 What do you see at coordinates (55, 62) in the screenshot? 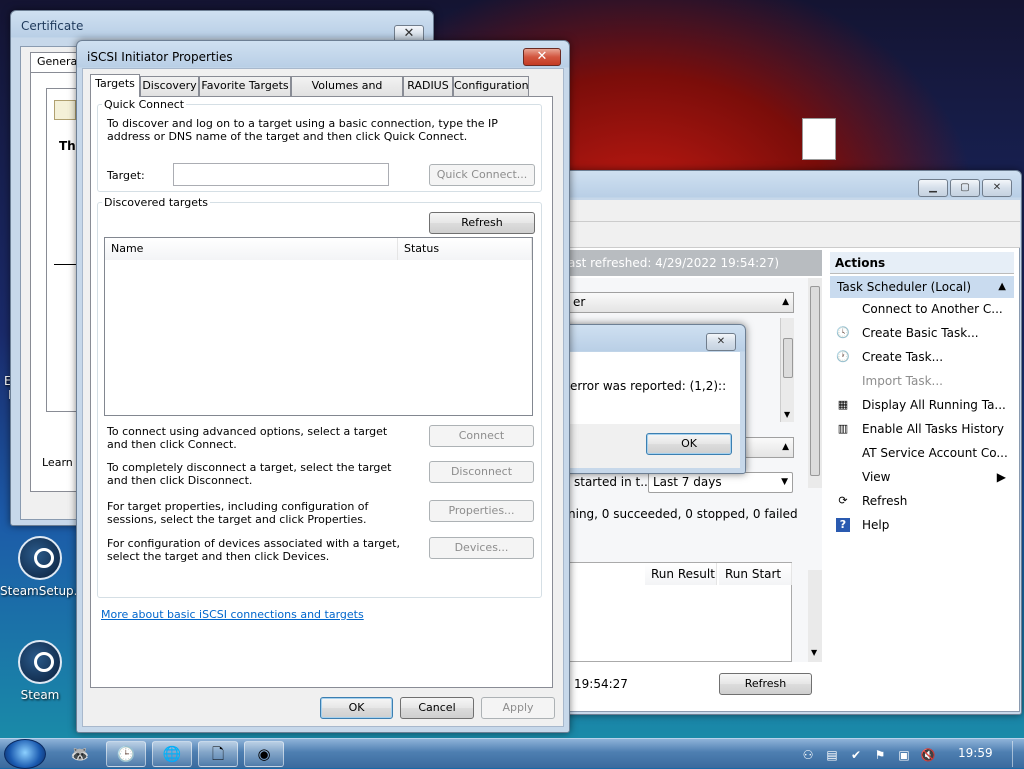
I see `tab-general: General` at bounding box center [55, 62].